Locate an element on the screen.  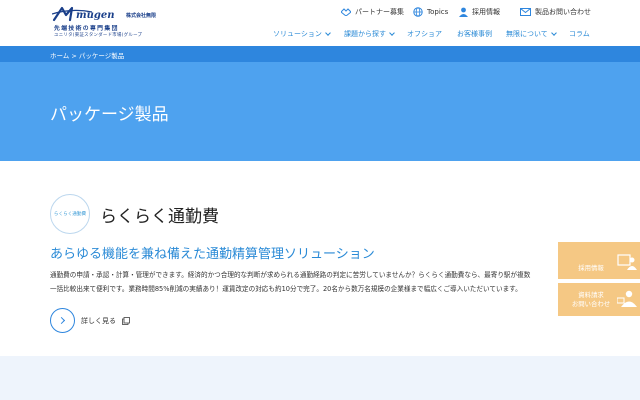
product-logo-badge: らくらく通勤費 is located at coordinates (70, 214).